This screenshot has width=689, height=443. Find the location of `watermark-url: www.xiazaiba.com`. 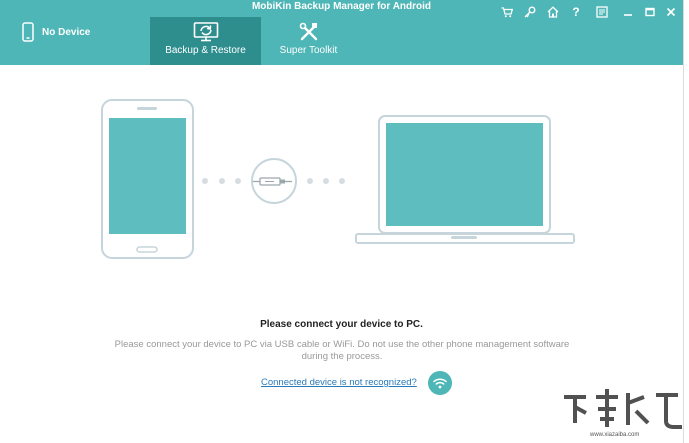

watermark-url: www.xiazaiba.com is located at coordinates (615, 435).